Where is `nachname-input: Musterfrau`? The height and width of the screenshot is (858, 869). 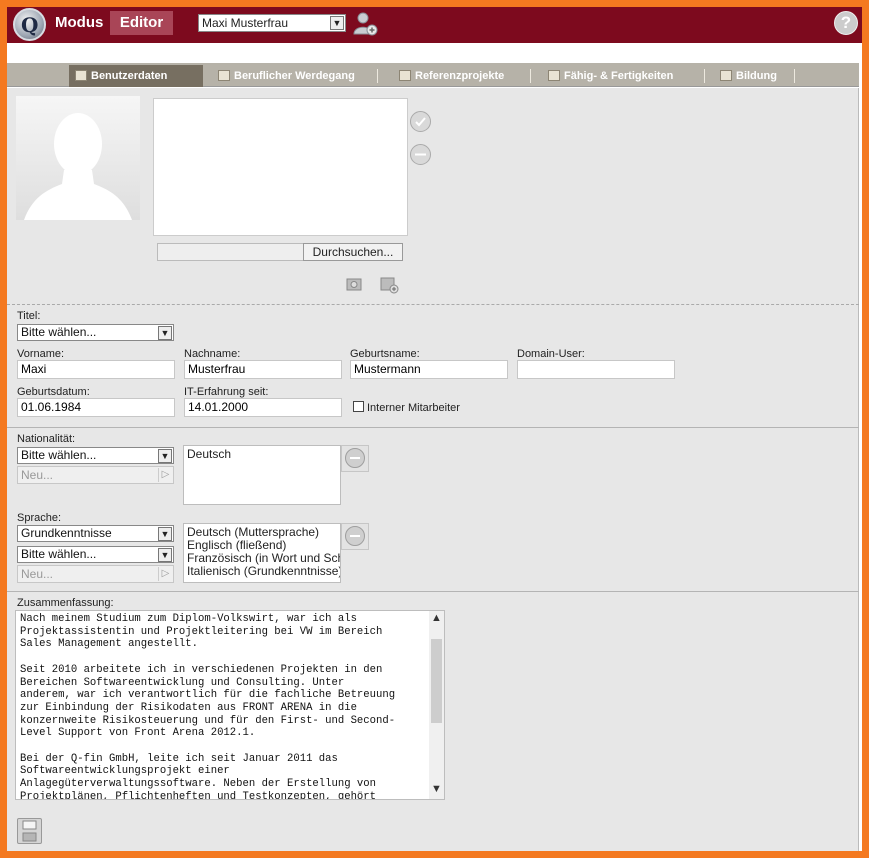
nachname-input: Musterfrau is located at coordinates (263, 369).